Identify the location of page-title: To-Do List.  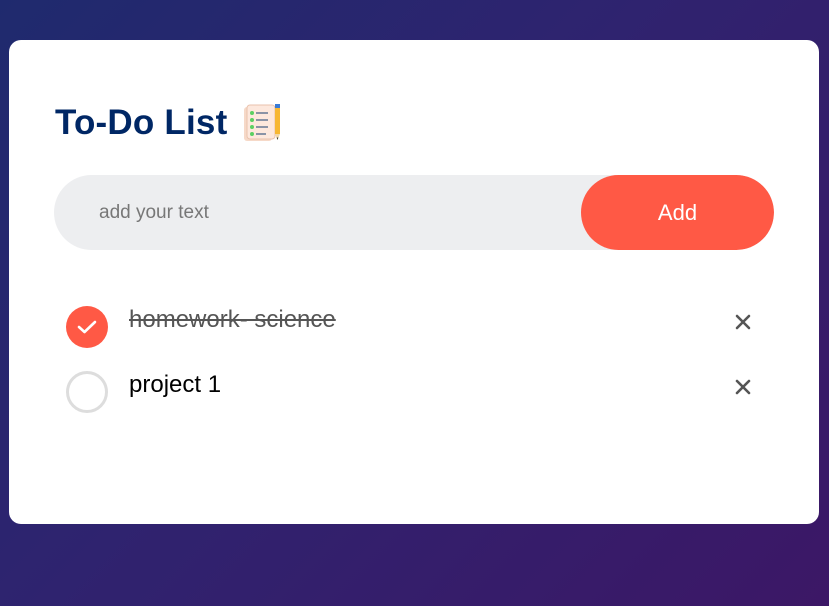
(141, 122).